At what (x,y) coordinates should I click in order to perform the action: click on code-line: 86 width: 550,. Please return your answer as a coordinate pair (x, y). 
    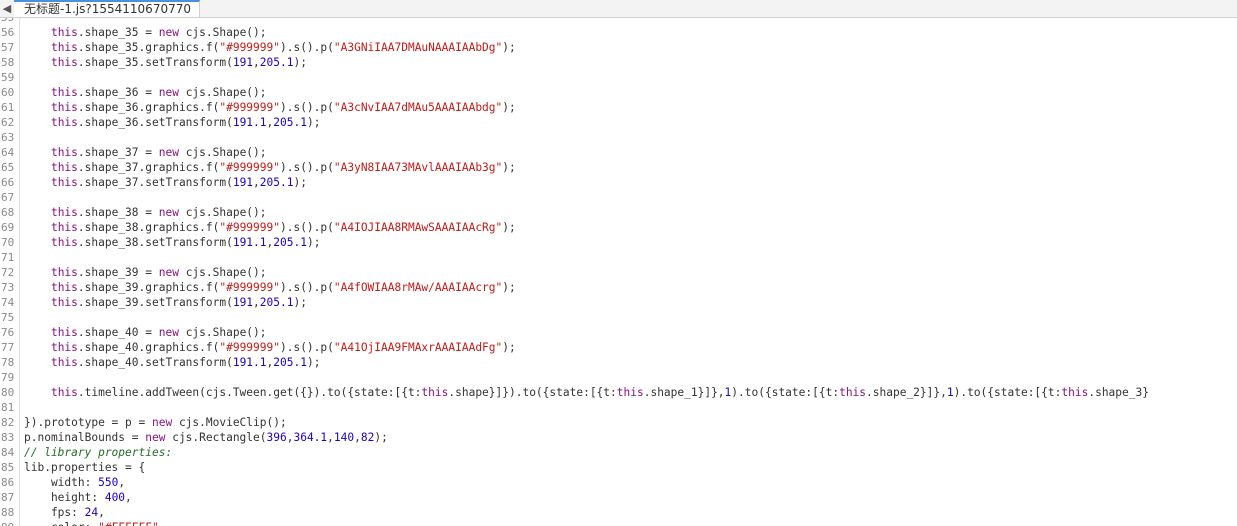
    Looking at the image, I should click on (618, 482).